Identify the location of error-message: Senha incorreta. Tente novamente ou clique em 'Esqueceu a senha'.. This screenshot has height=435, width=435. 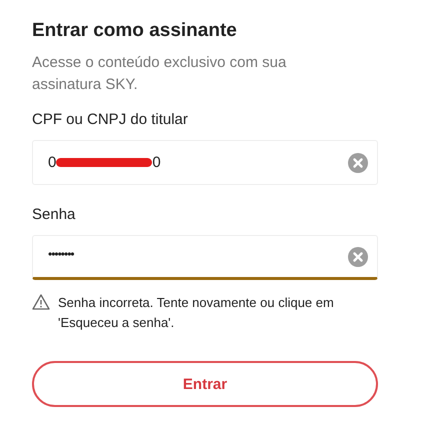
(196, 313).